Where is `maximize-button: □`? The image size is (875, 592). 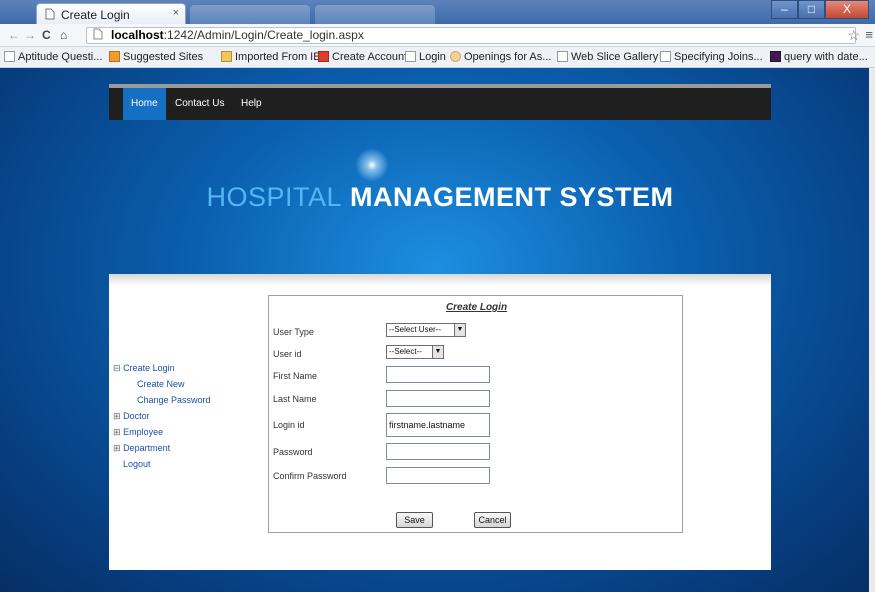
maximize-button: □ is located at coordinates (811, 9).